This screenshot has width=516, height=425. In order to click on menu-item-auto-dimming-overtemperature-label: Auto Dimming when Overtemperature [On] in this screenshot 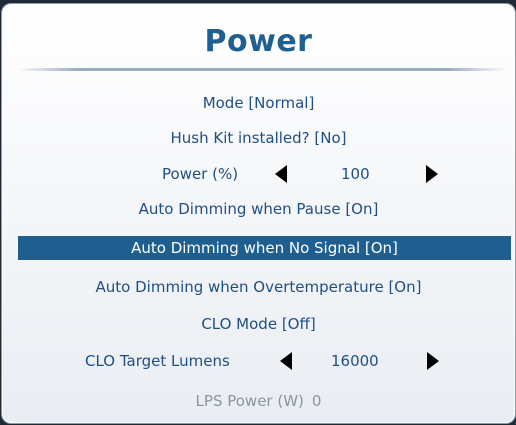, I will do `click(258, 287)`.